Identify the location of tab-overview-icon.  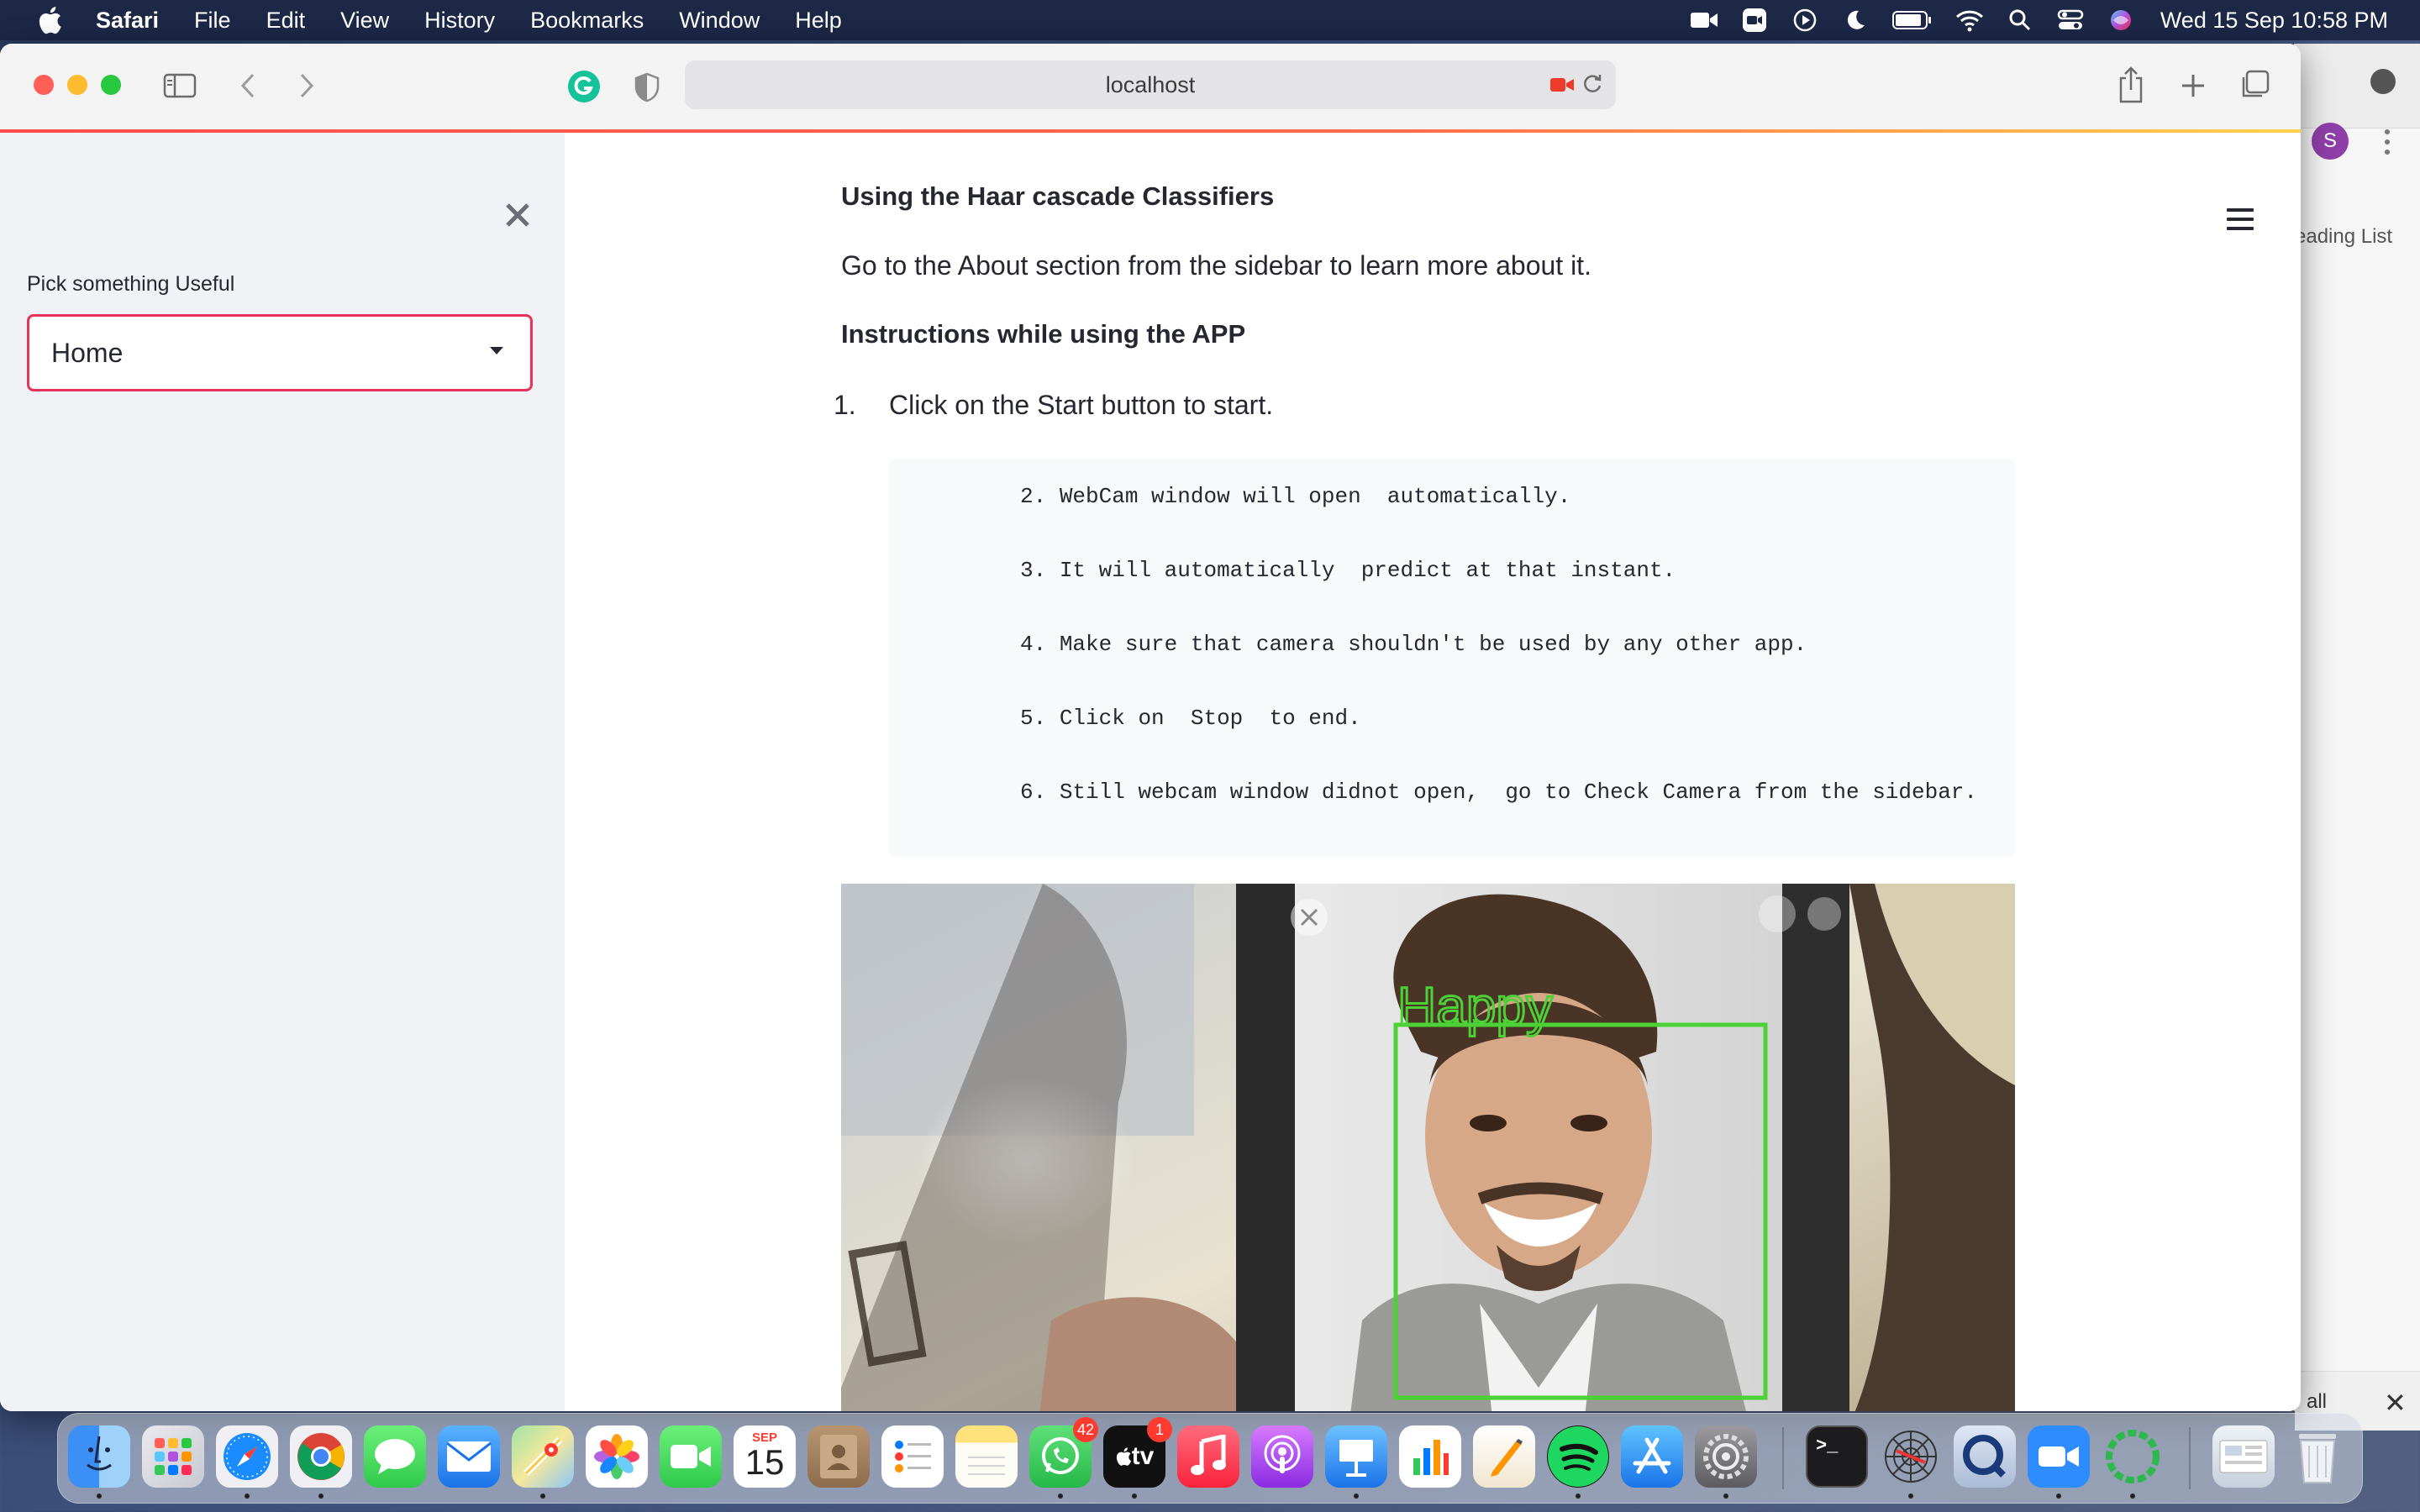
(2254, 84).